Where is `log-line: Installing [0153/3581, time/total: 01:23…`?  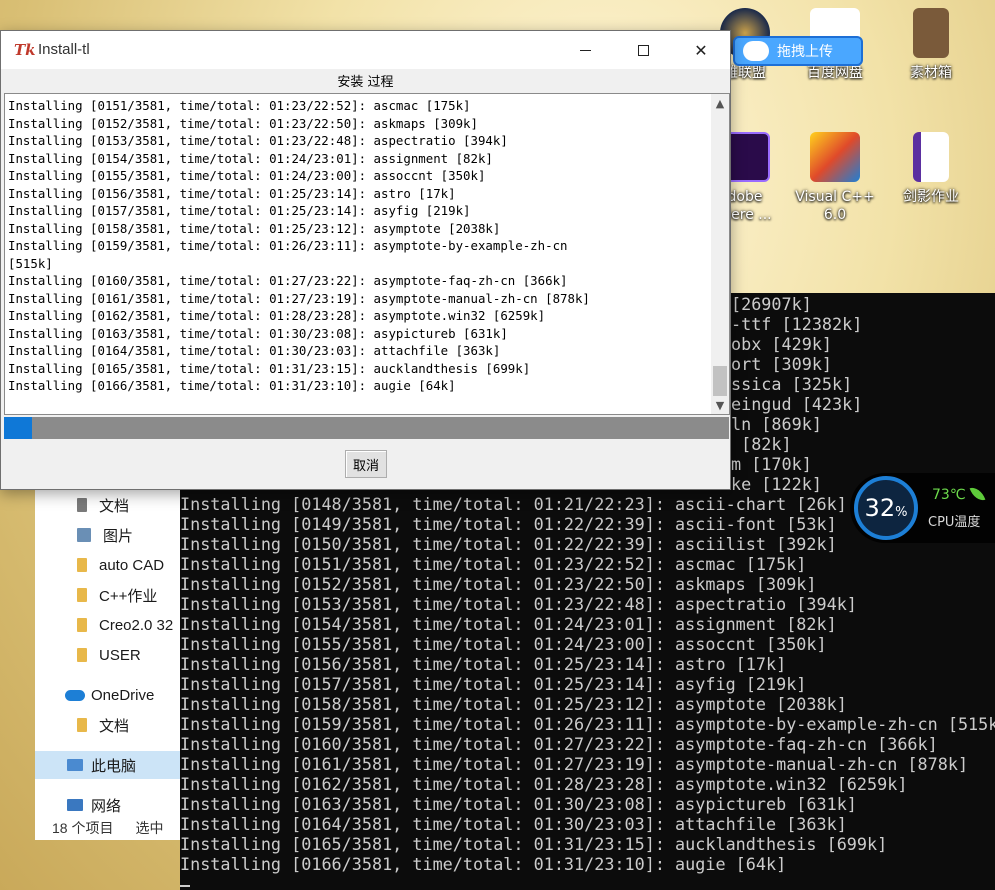 log-line: Installing [0153/3581, time/total: 01:23… is located at coordinates (258, 140).